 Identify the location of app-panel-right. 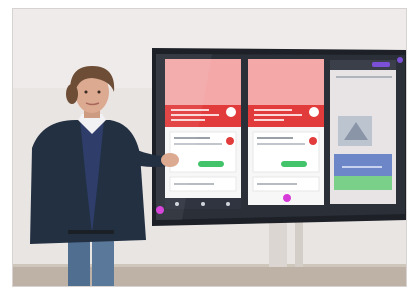
(363, 132).